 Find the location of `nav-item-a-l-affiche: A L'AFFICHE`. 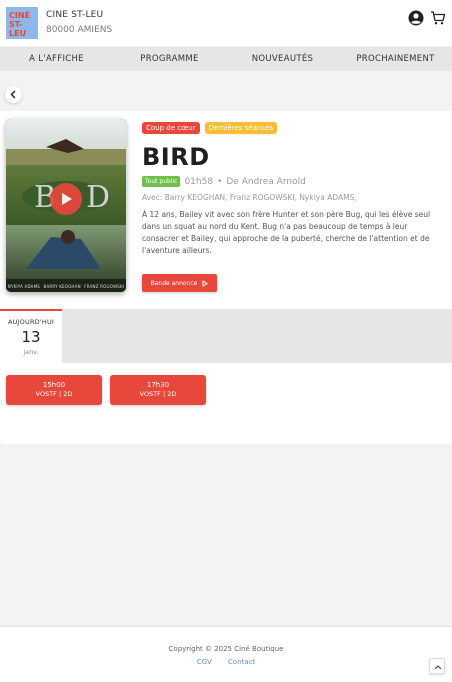

nav-item-a-l-affiche: A L'AFFICHE is located at coordinates (56, 59).